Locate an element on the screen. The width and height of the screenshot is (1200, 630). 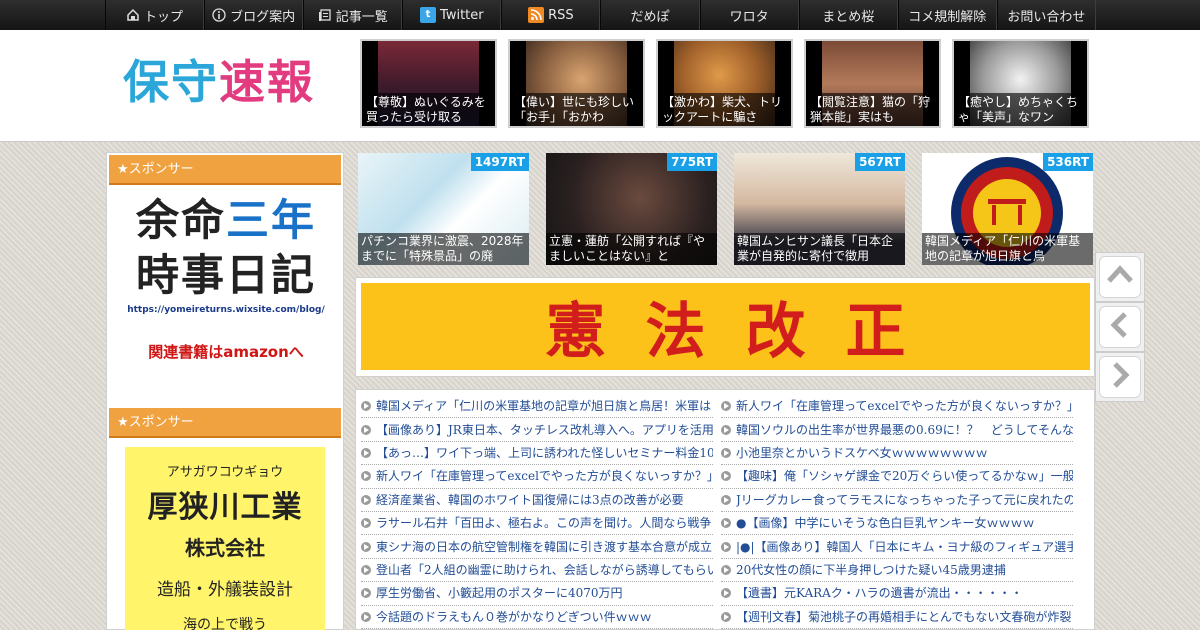
prev-page-button is located at coordinates (1120, 327).